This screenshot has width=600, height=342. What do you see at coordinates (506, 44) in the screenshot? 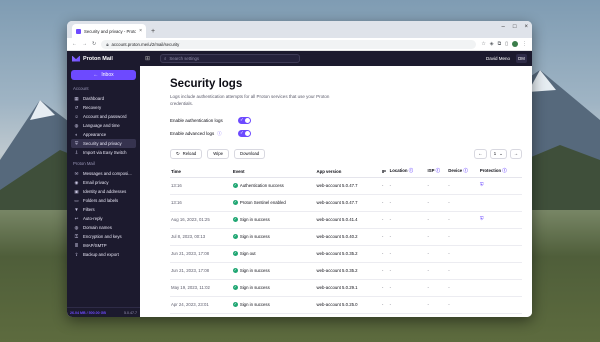
I see `sidebar-toggle-icon: ▯` at bounding box center [506, 44].